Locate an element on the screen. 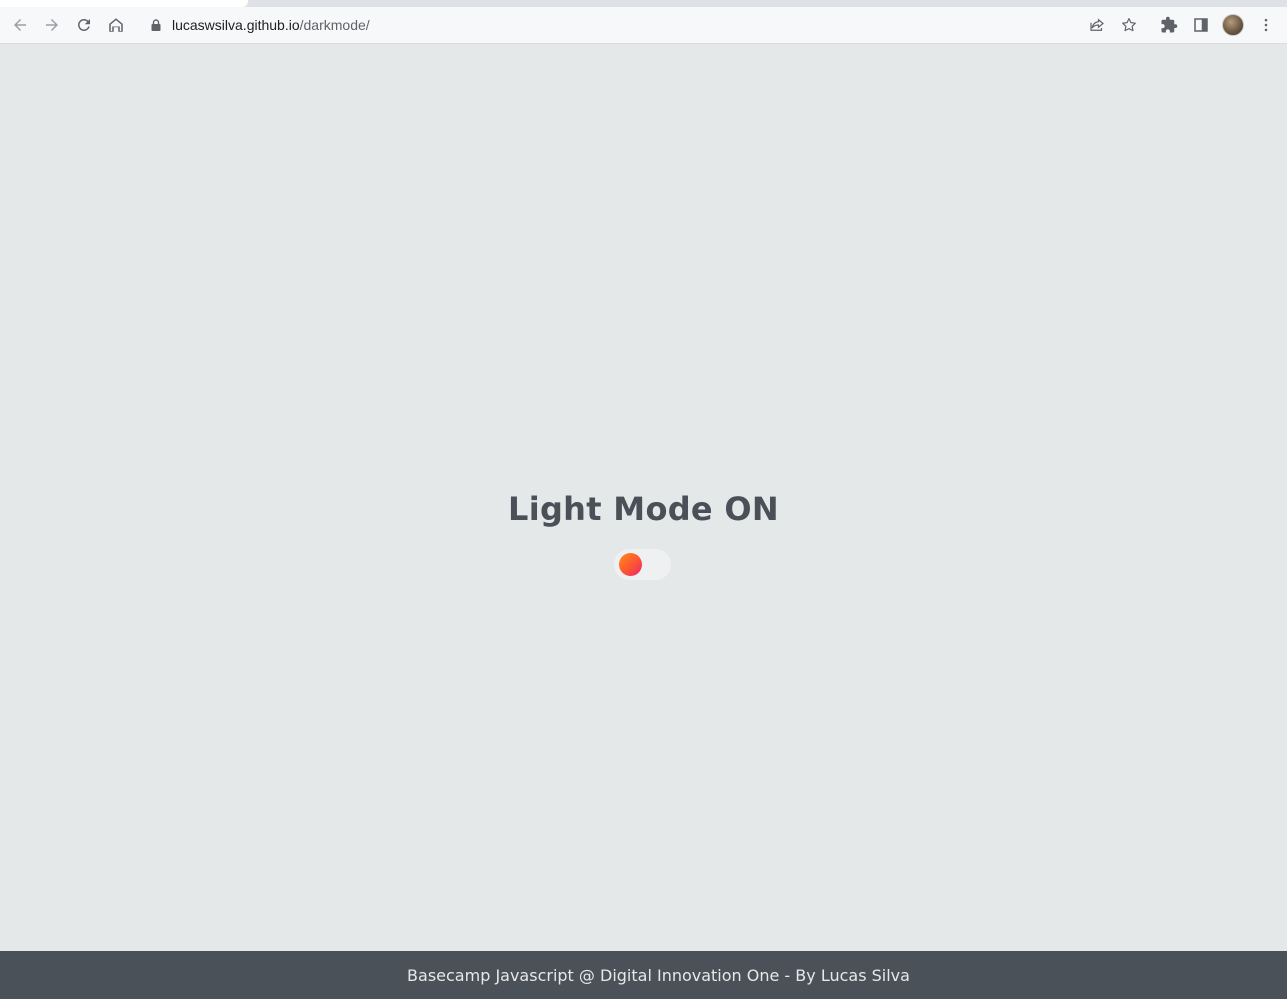 Image resolution: width=1287 pixels, height=999 pixels. tab-strip is located at coordinates (643, 3).